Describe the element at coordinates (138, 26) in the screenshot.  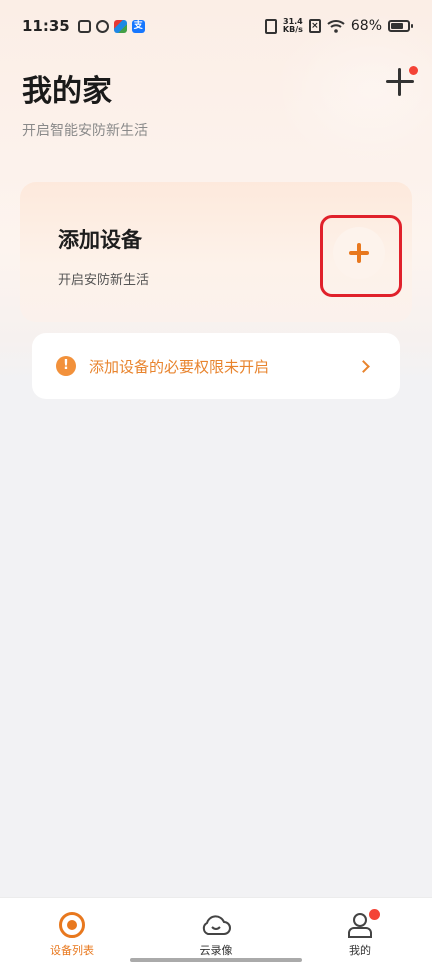
I see `alipay-notification-icon: 支` at that location.